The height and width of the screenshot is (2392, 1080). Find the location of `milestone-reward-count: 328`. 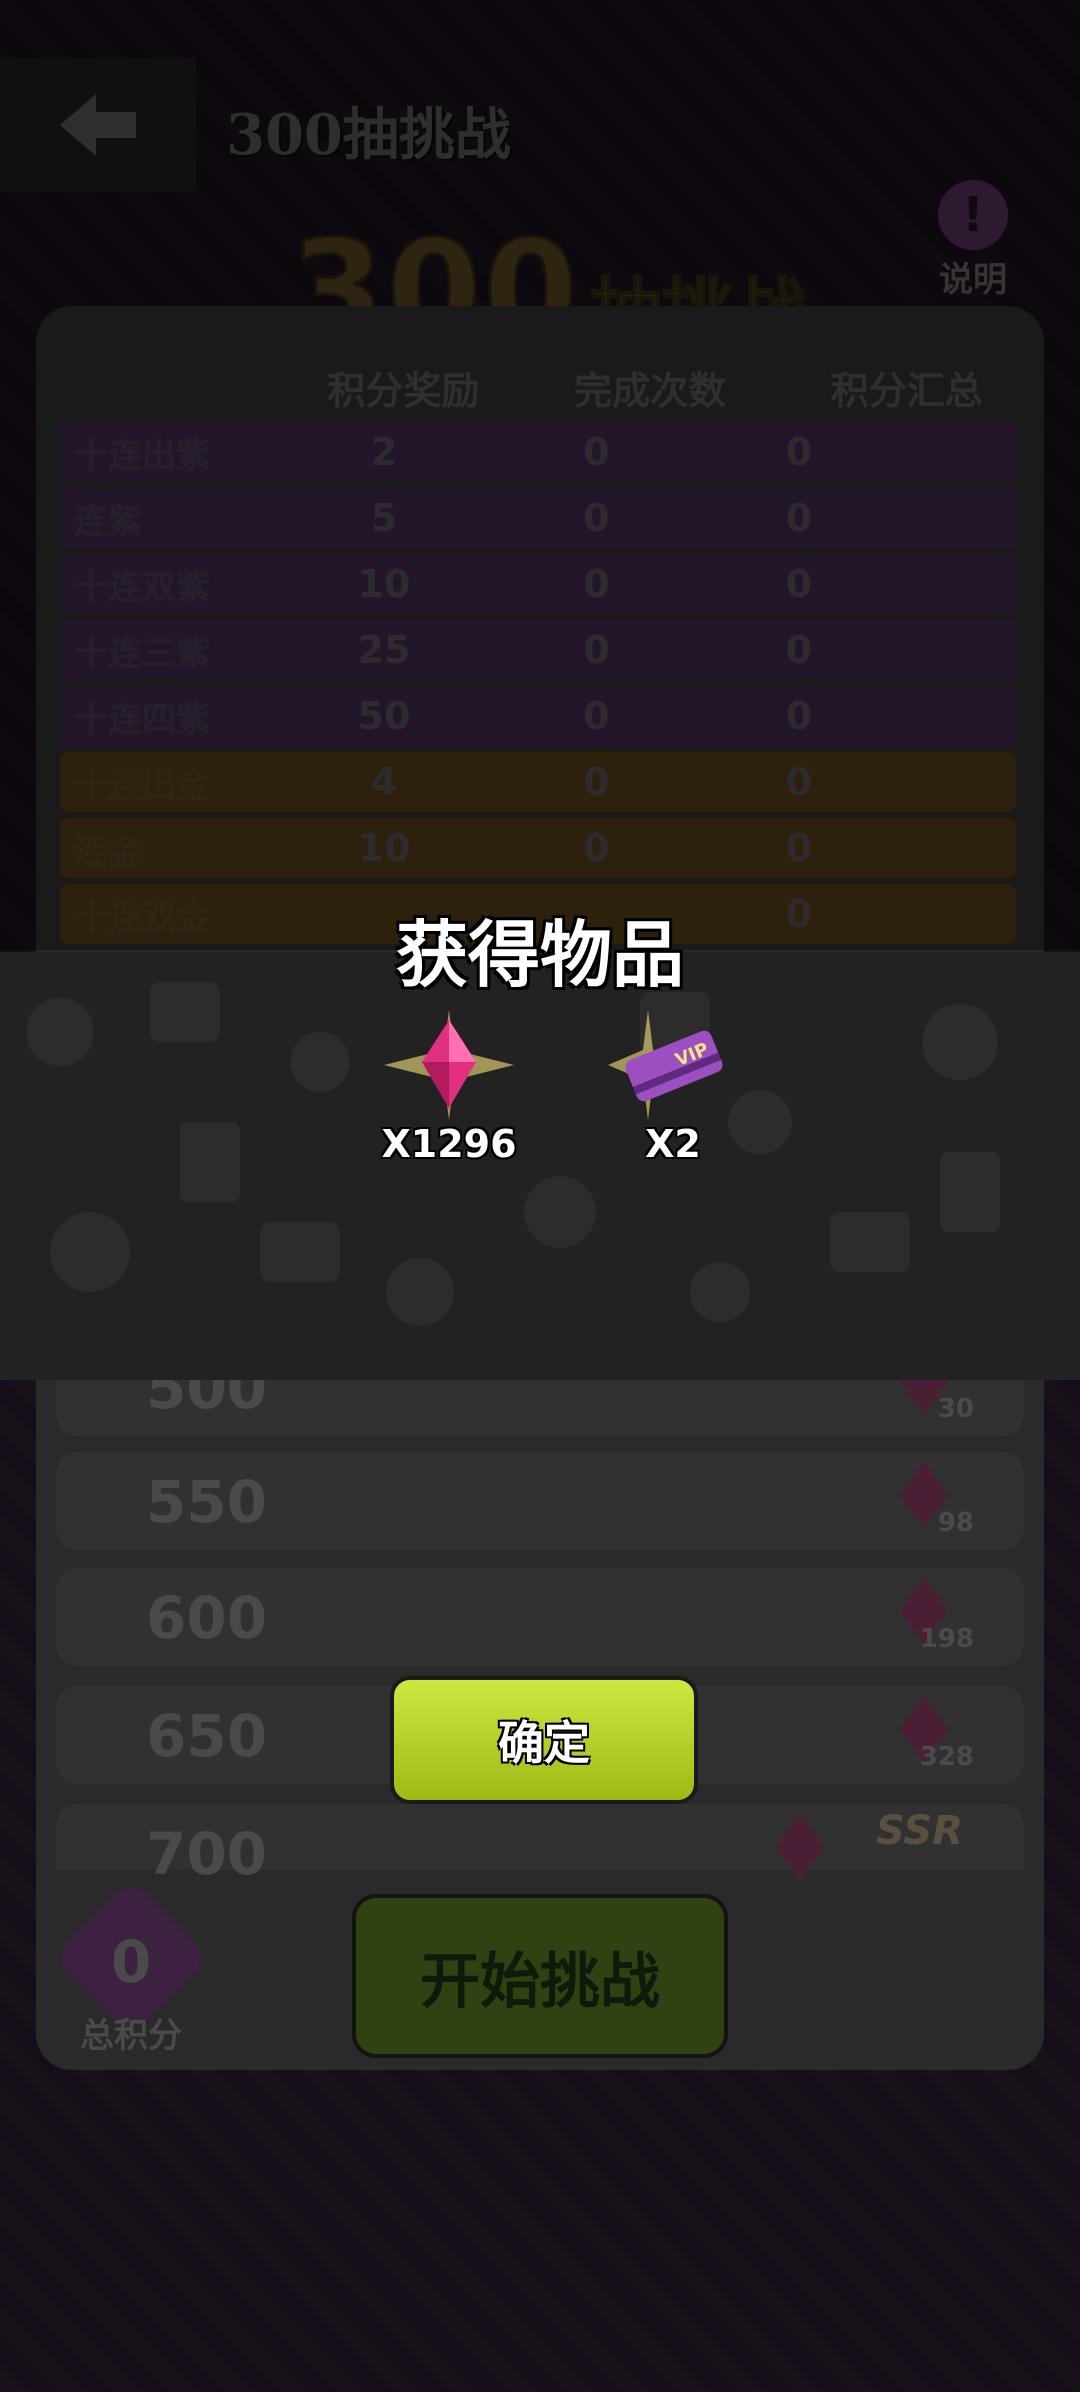

milestone-reward-count: 328 is located at coordinates (946, 1757).